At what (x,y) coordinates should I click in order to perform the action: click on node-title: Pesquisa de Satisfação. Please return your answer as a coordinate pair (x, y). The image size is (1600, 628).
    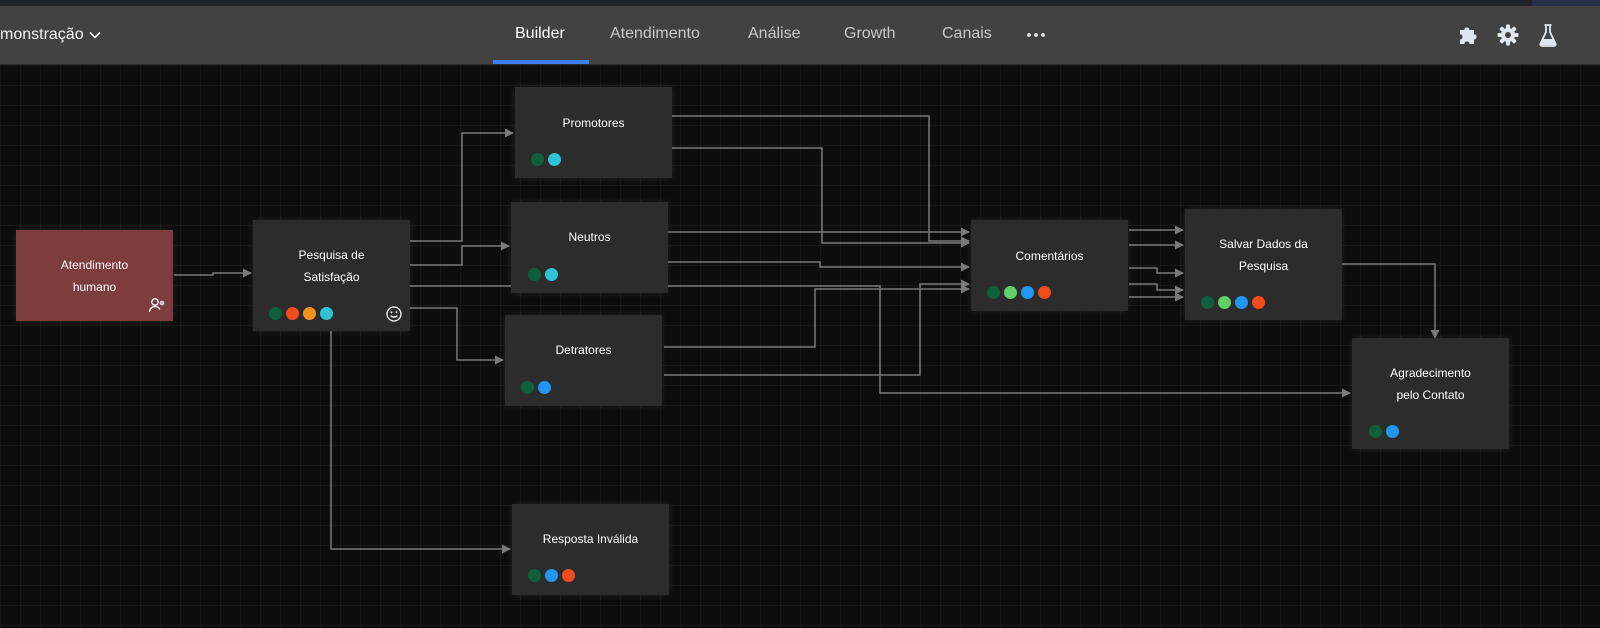
    Looking at the image, I should click on (331, 266).